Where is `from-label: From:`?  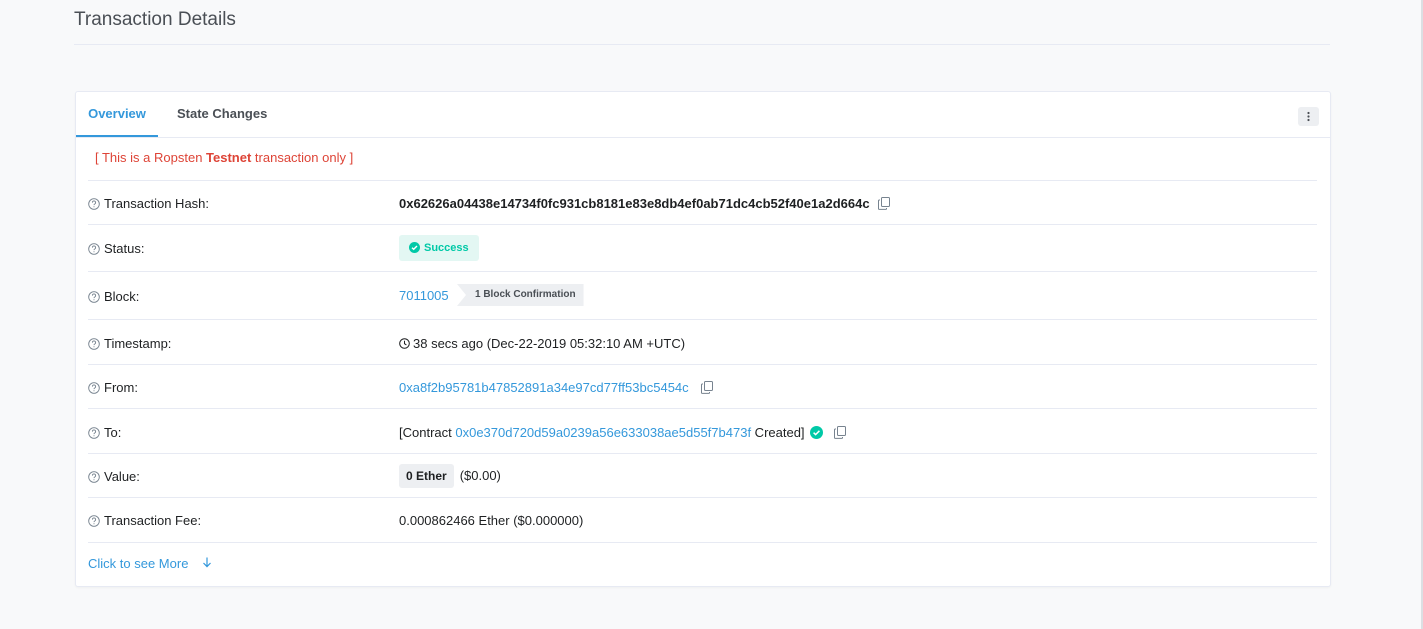
from-label: From: is located at coordinates (113, 387).